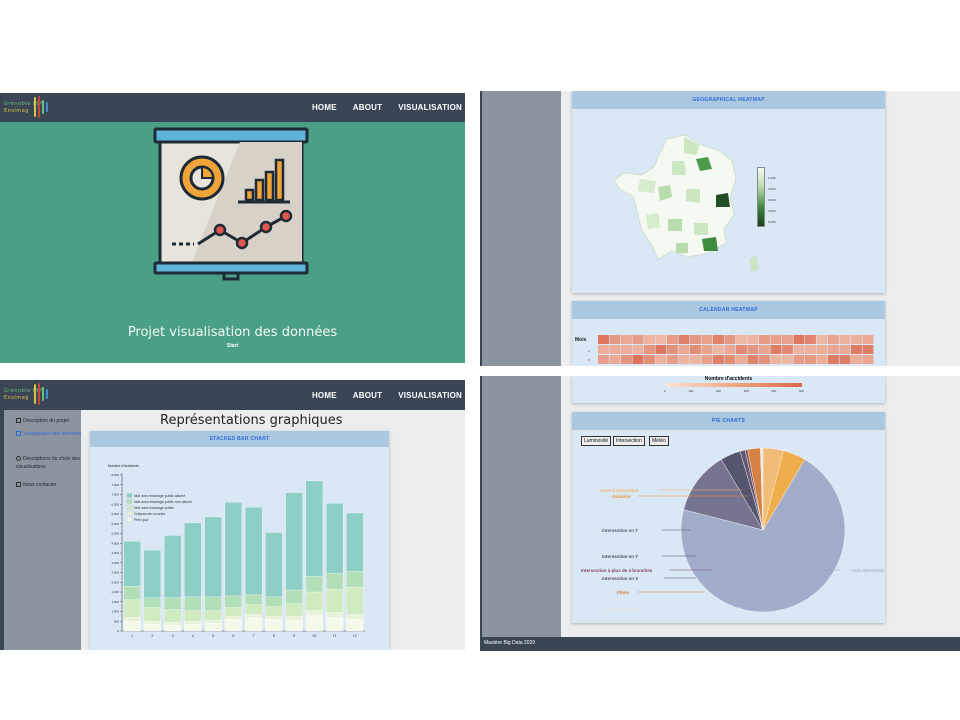  Describe the element at coordinates (49, 485) in the screenshot. I see `sidebar-item-contact: Nous contacter` at that location.